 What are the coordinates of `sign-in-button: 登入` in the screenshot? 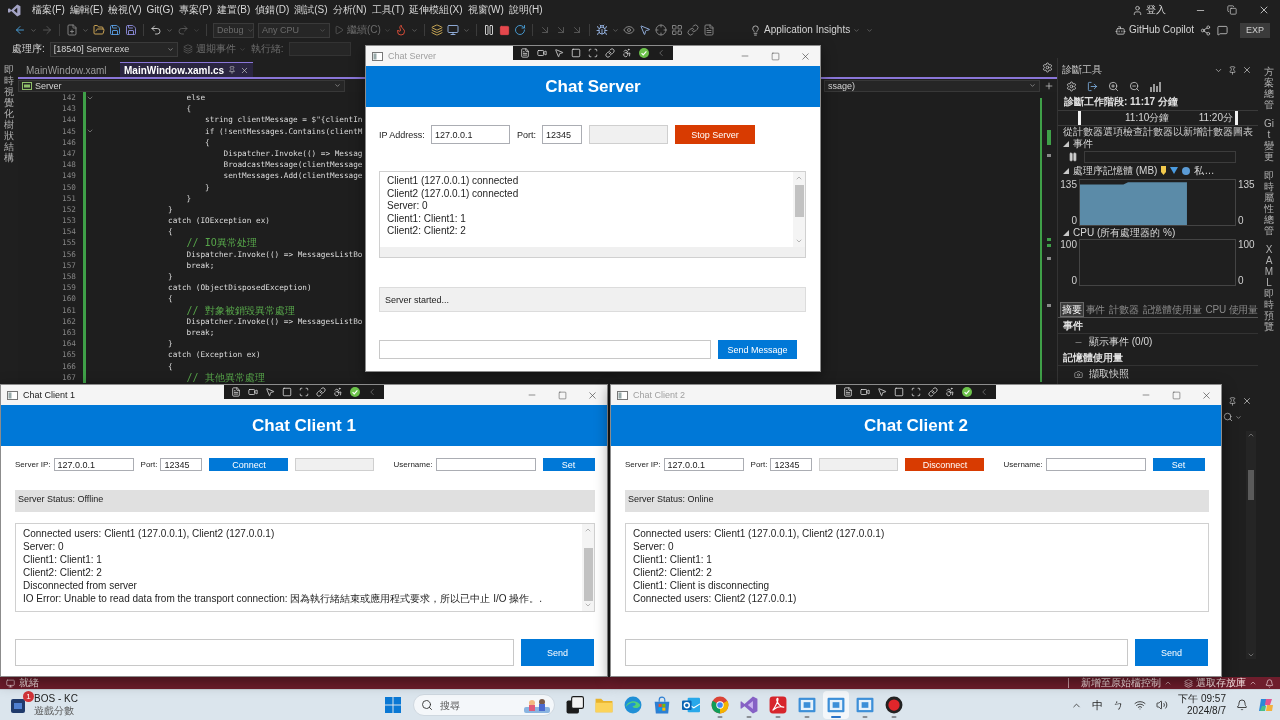 It's located at (1149, 10).